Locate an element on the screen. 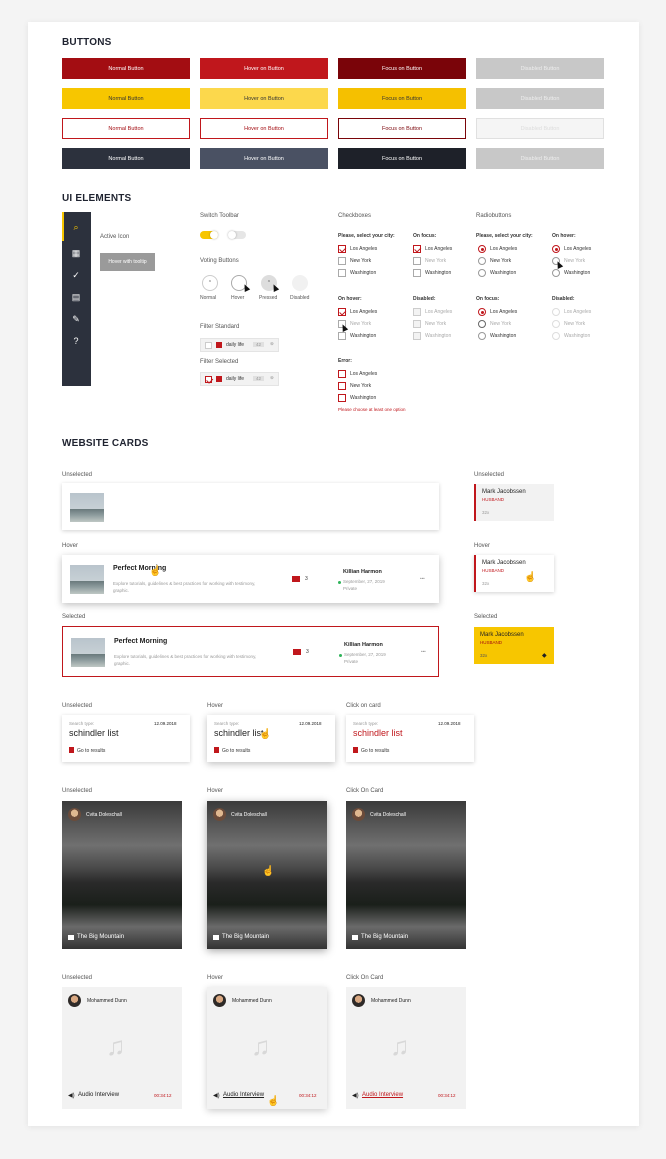  state-label: Hover is located at coordinates (482, 546).